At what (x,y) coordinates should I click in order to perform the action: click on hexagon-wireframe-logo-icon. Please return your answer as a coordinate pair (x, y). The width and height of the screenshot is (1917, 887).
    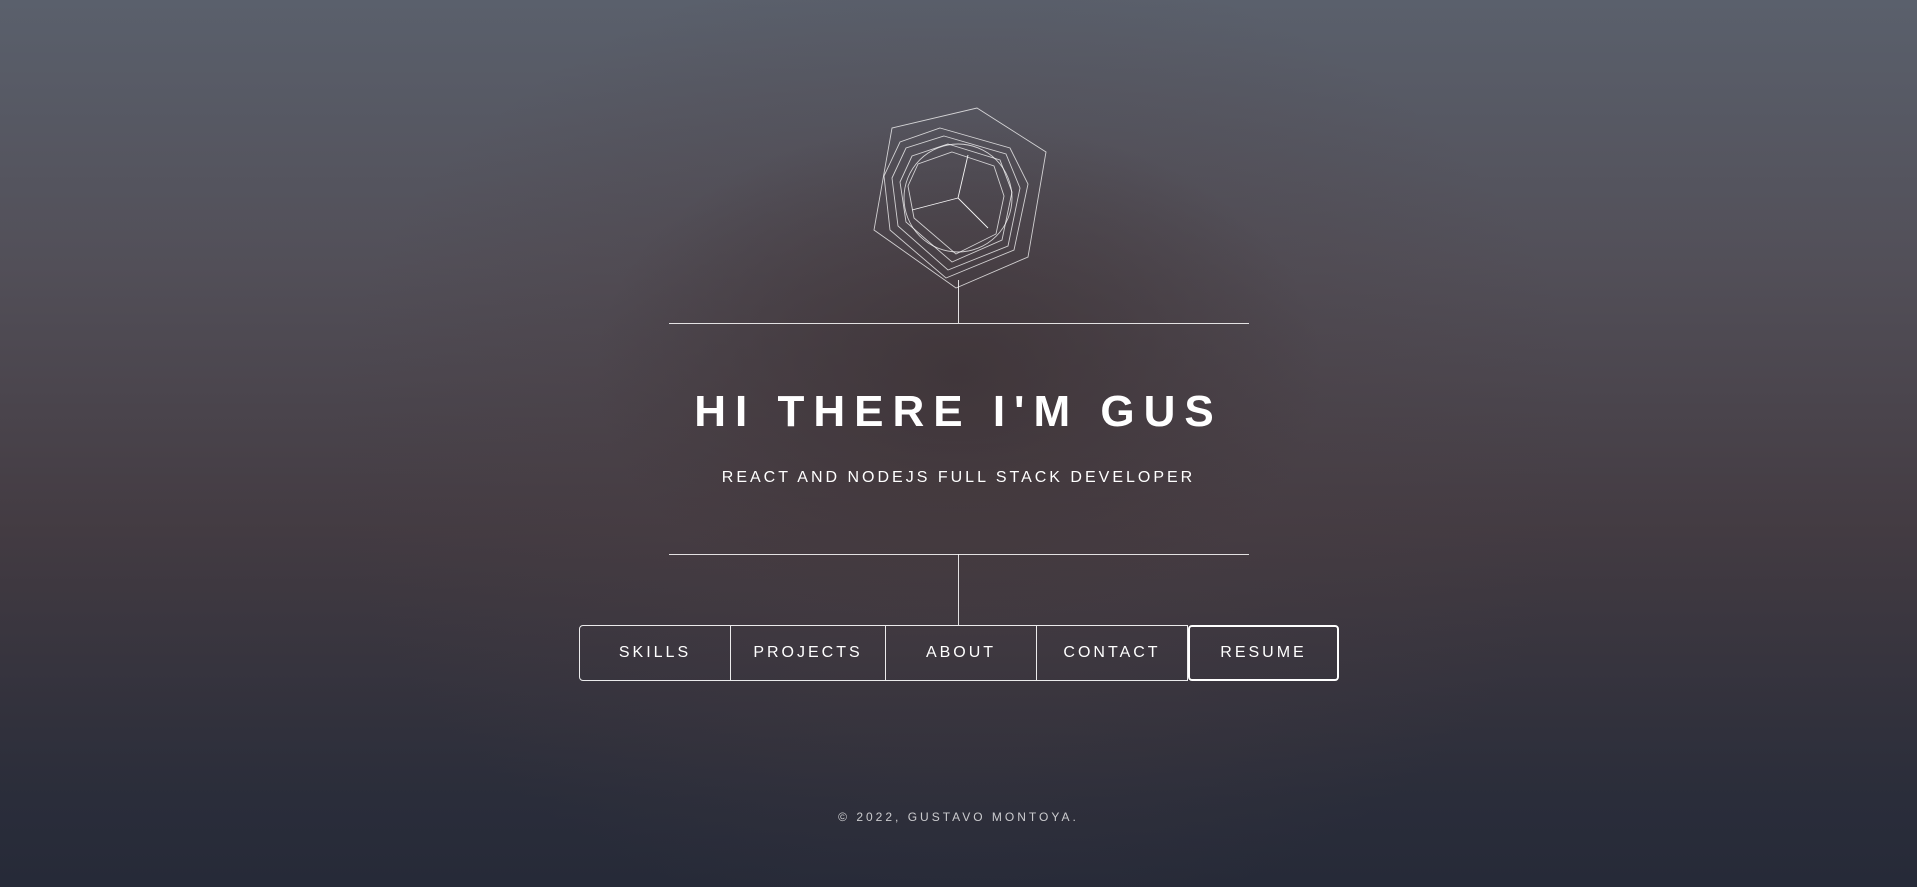
    Looking at the image, I should click on (960, 198).